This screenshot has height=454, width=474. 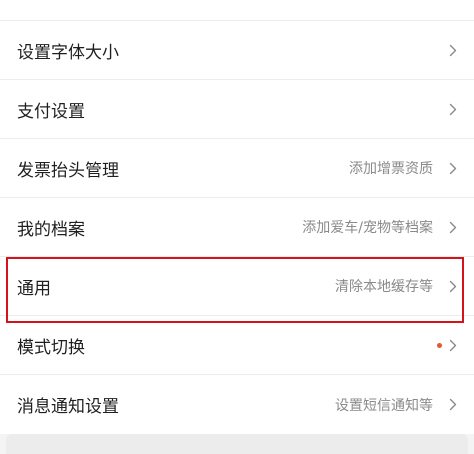 What do you see at coordinates (391, 169) in the screenshot?
I see `row-value: 添加增票资质` at bounding box center [391, 169].